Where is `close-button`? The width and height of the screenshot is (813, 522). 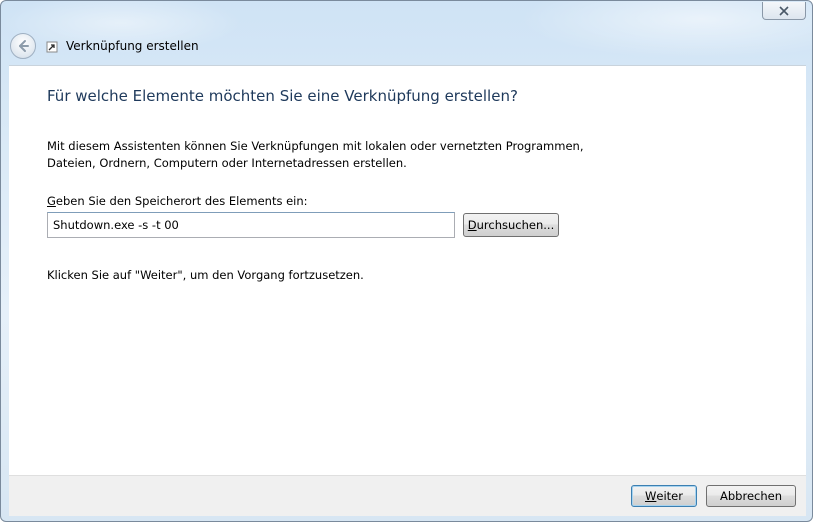 close-button is located at coordinates (784, 11).